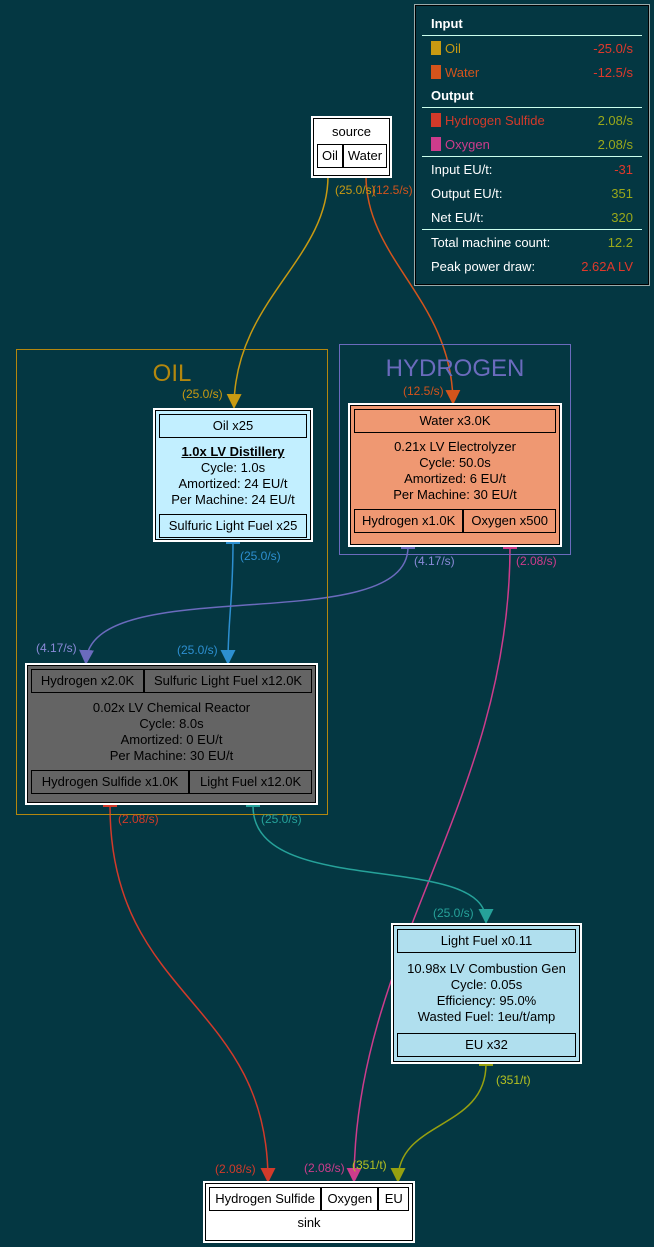 This screenshot has height=1247, width=654. What do you see at coordinates (486, 1000) in the screenshot?
I see `generator-efficiency: Efficiency: 95.0%` at bounding box center [486, 1000].